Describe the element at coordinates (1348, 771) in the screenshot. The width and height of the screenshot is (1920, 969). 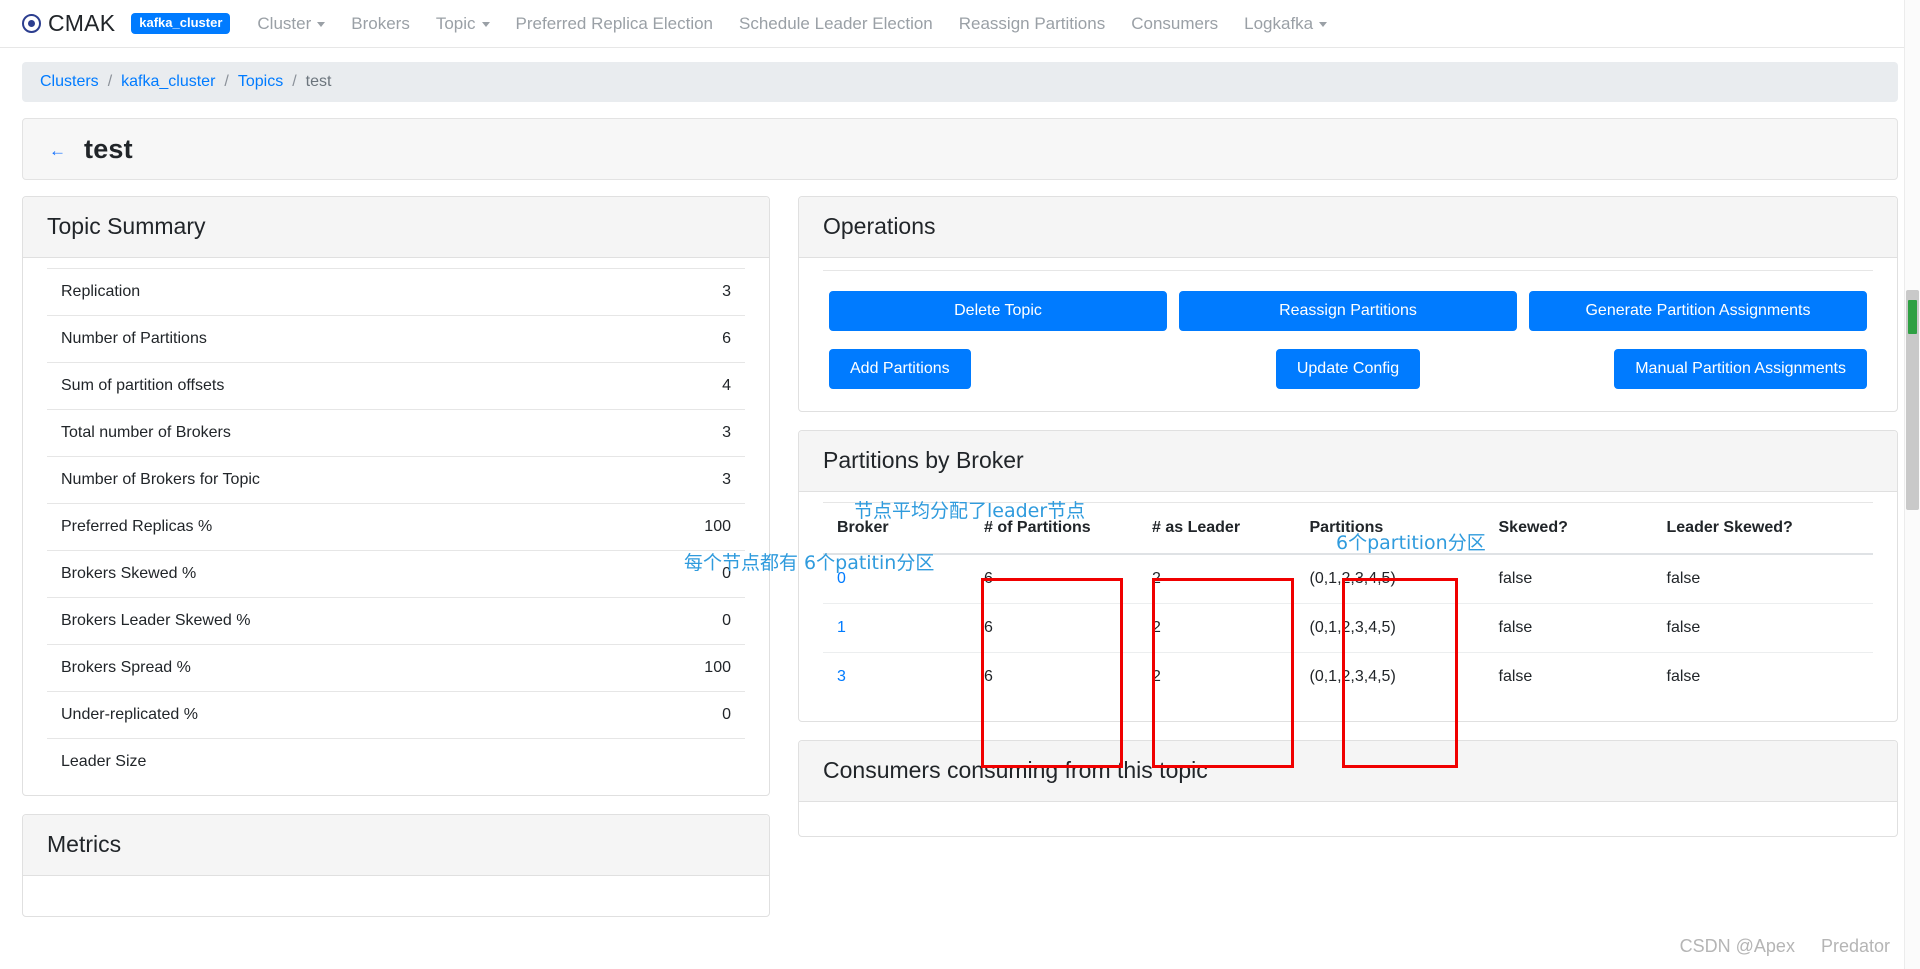
I see `consumers-header: Consumers consuming from this topic` at that location.